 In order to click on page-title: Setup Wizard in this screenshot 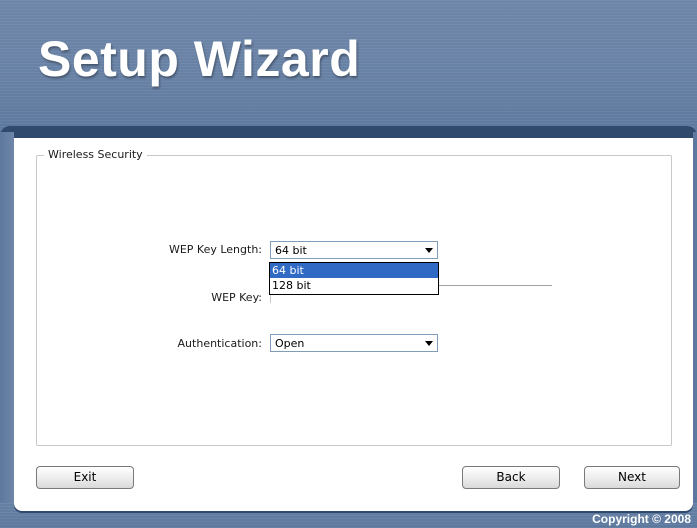, I will do `click(199, 59)`.